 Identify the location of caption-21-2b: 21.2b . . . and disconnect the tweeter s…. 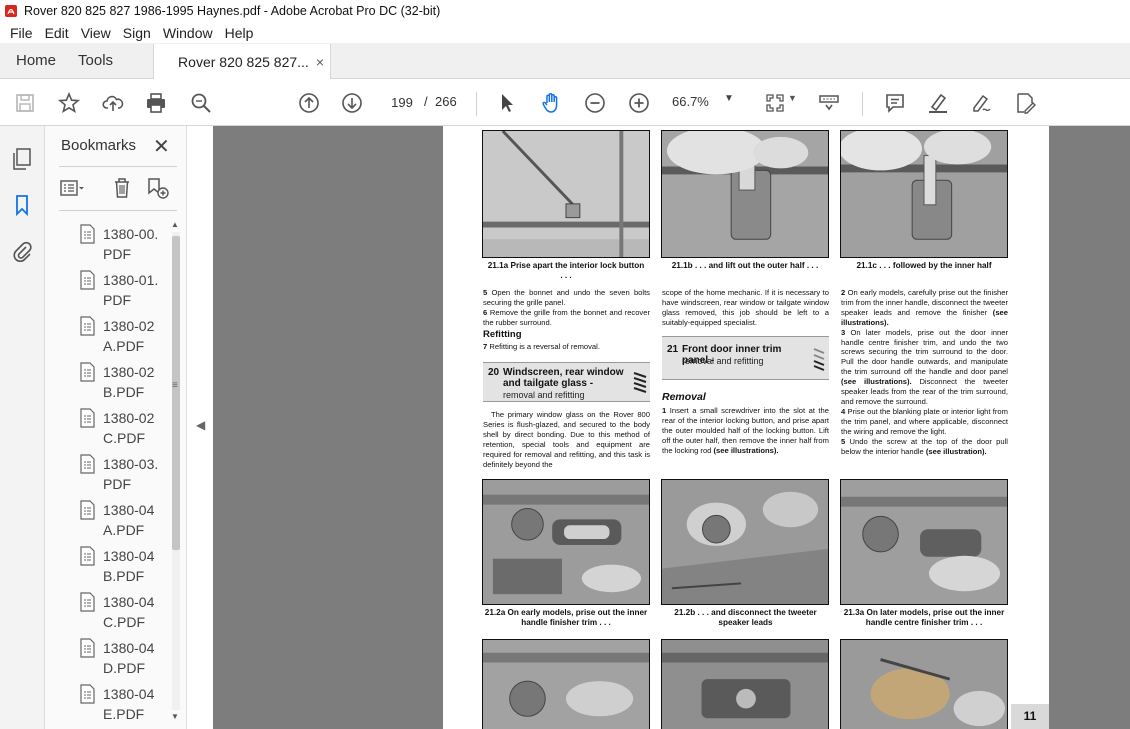
(745, 617).